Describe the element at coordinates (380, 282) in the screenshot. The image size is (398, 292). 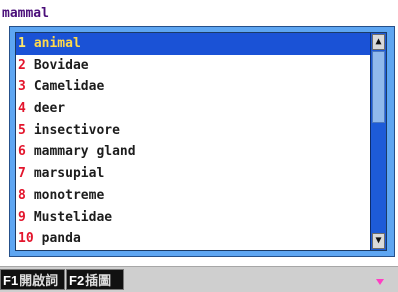
I see `more-indicator-icon` at that location.